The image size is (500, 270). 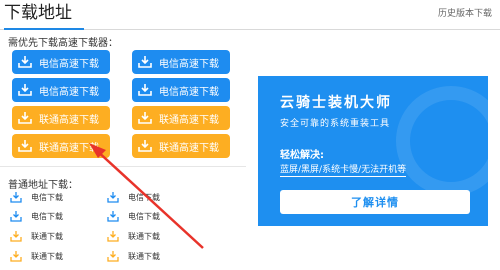 What do you see at coordinates (63, 43) in the screenshot?
I see `fast-download-label: 需优先下载高速下载器：` at bounding box center [63, 43].